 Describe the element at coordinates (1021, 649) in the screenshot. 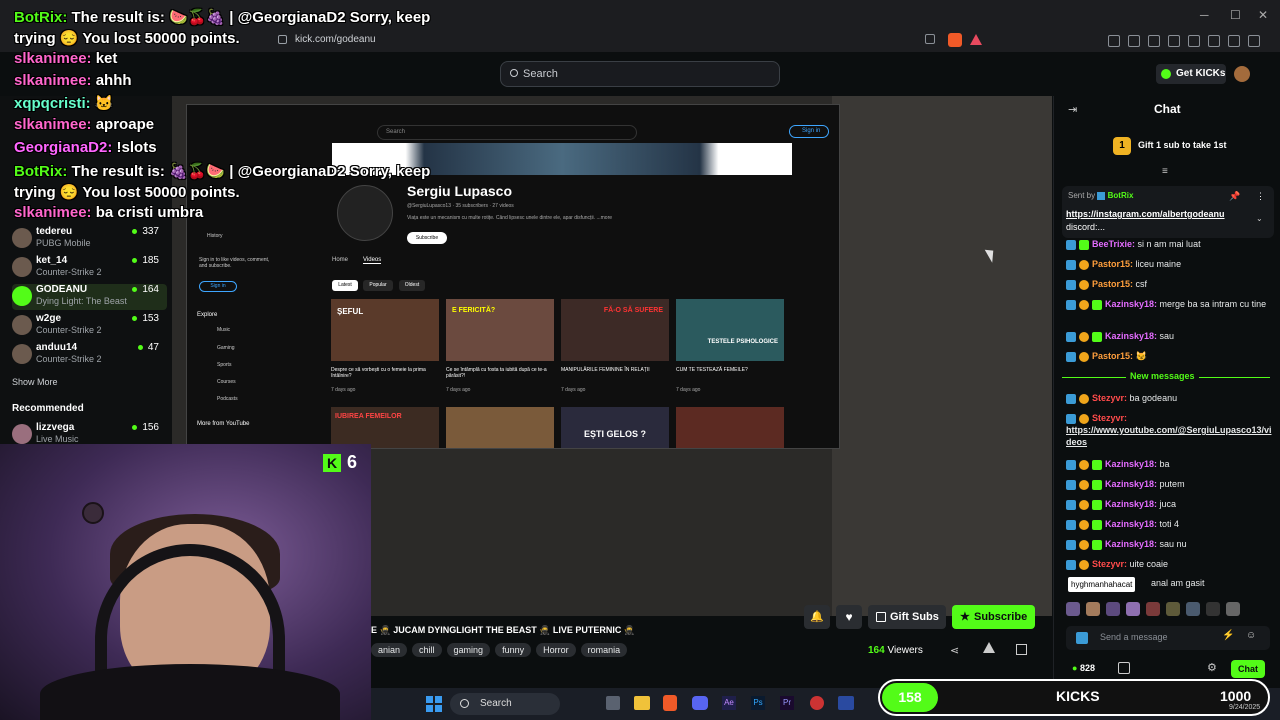

I see `clip-icon` at that location.